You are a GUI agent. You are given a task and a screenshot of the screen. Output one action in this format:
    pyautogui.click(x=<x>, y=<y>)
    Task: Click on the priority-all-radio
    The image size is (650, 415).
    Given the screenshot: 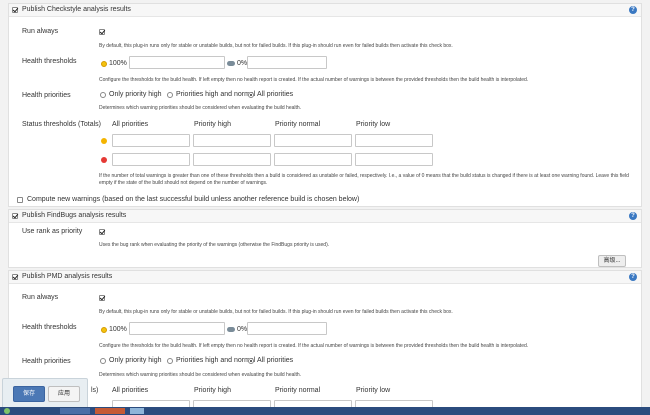 What is the action you would take?
    pyautogui.click(x=251, y=95)
    